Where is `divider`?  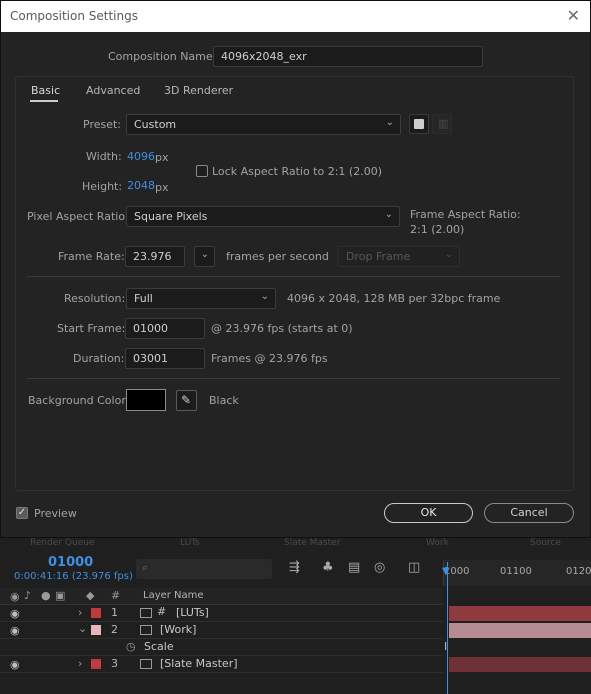 divider is located at coordinates (293, 276).